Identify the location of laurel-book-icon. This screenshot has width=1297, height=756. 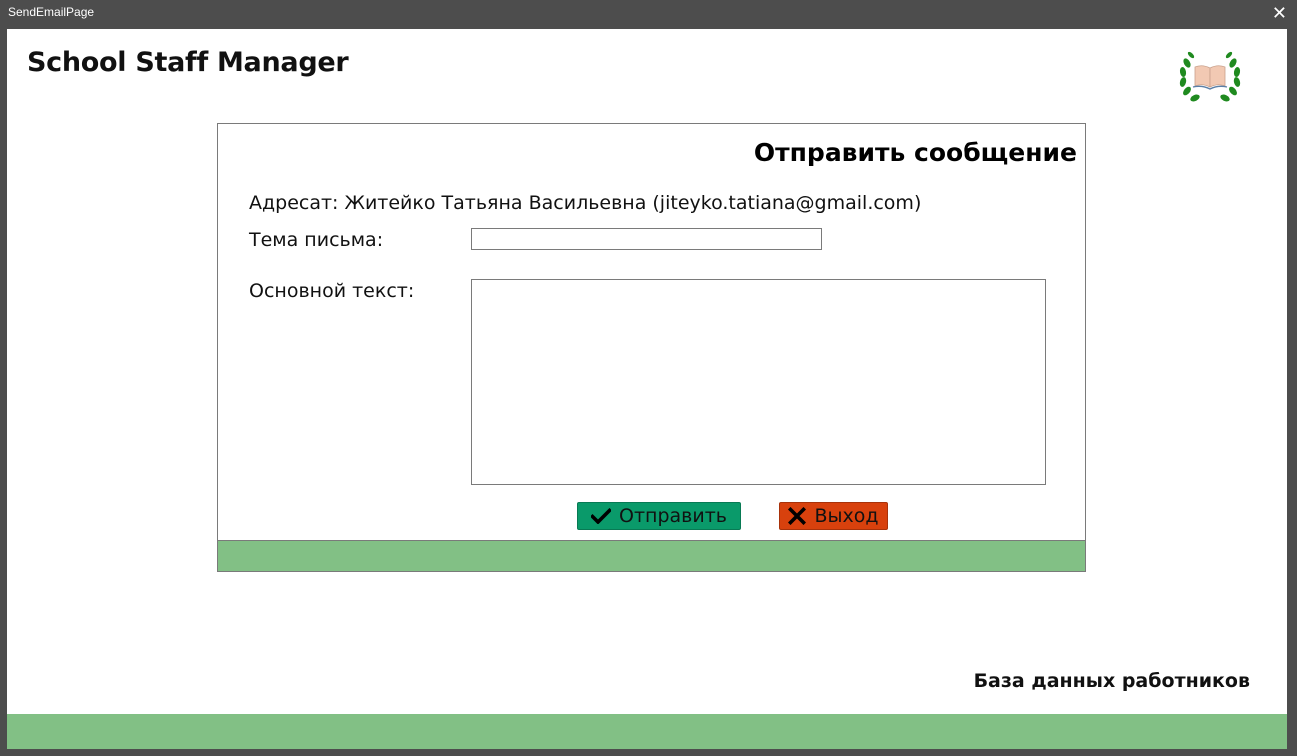
(1210, 76).